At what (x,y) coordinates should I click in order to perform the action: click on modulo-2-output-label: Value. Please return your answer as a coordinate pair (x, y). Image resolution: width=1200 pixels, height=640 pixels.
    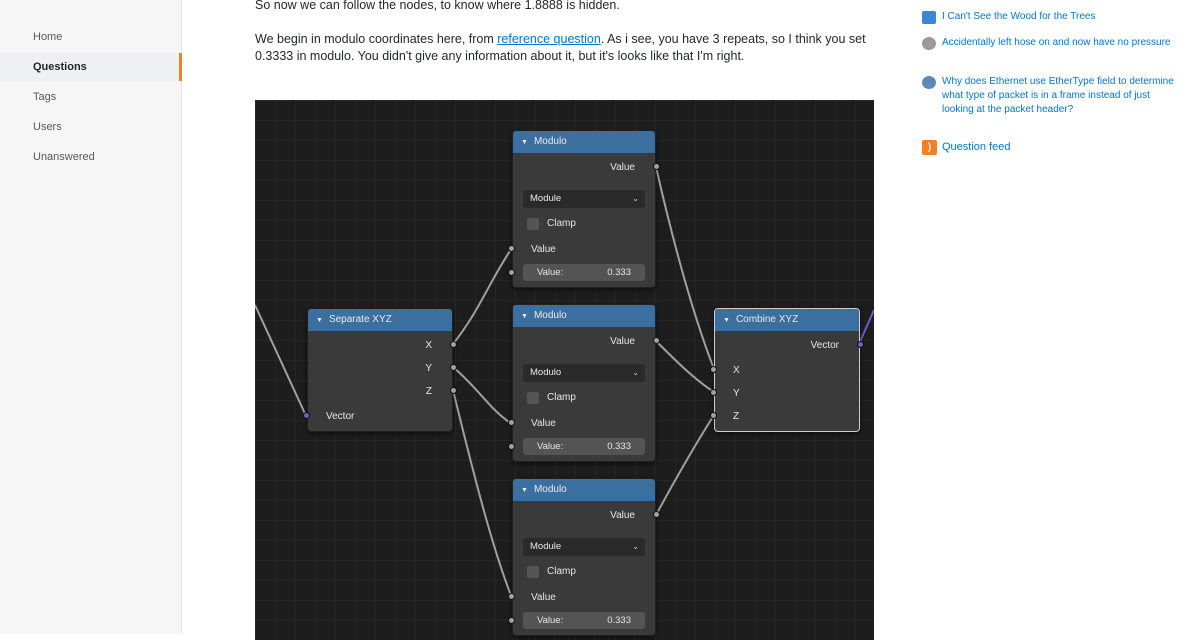
    Looking at the image, I should click on (622, 341).